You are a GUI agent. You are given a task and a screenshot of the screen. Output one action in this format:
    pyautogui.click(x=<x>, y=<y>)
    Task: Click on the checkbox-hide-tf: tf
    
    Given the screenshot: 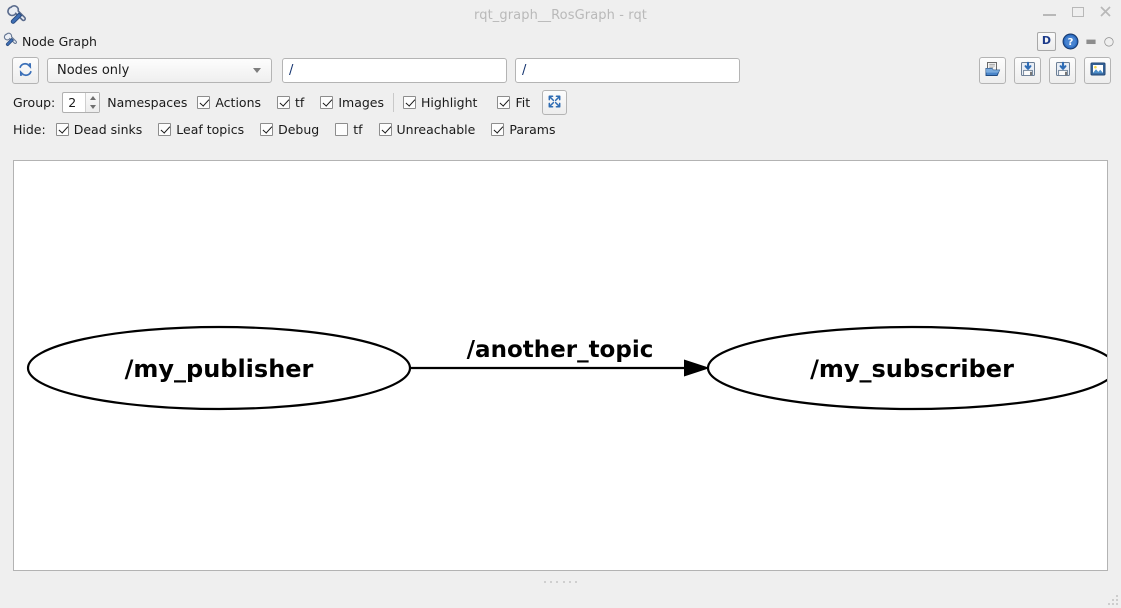 What is the action you would take?
    pyautogui.click(x=349, y=129)
    